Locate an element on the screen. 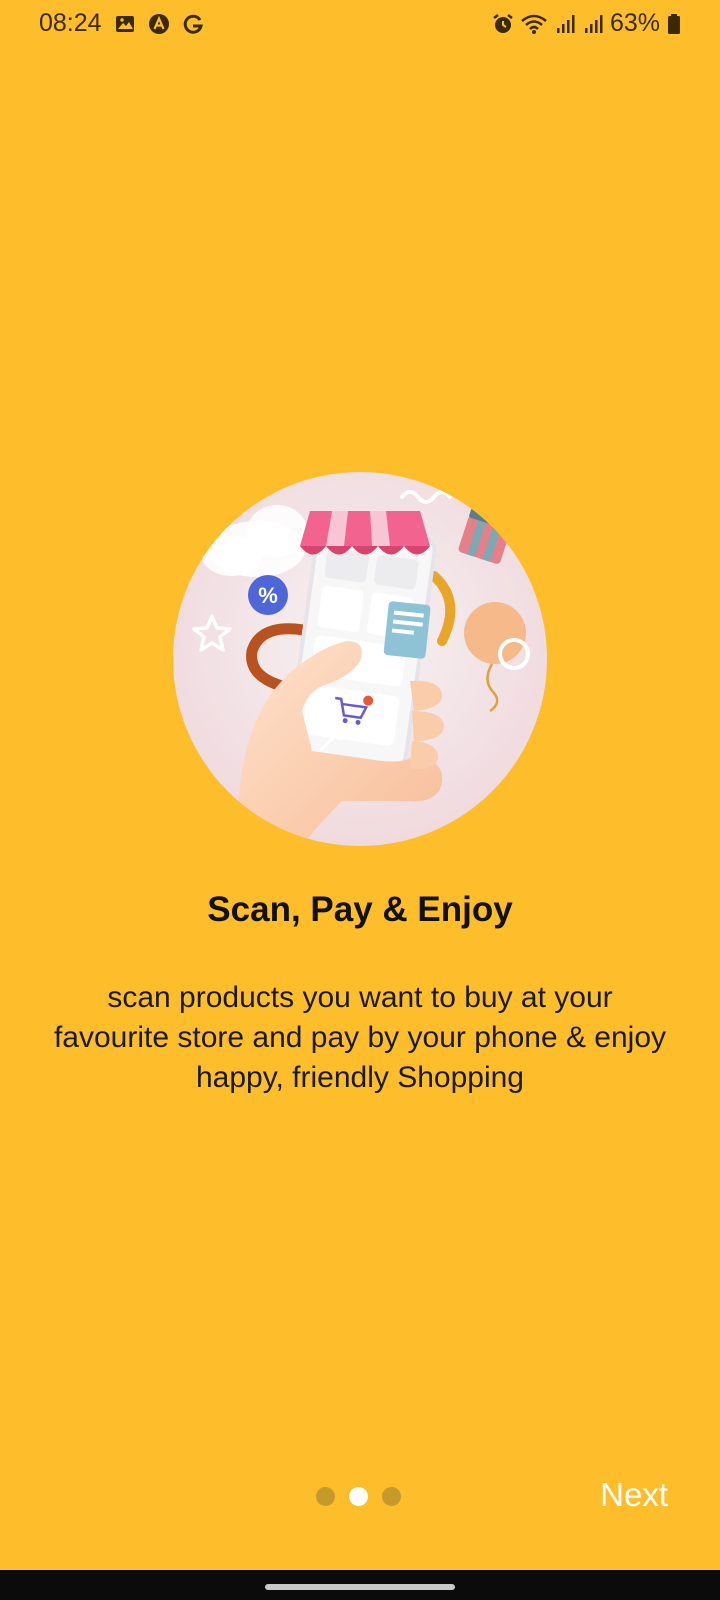  alarm-icon is located at coordinates (503, 24).